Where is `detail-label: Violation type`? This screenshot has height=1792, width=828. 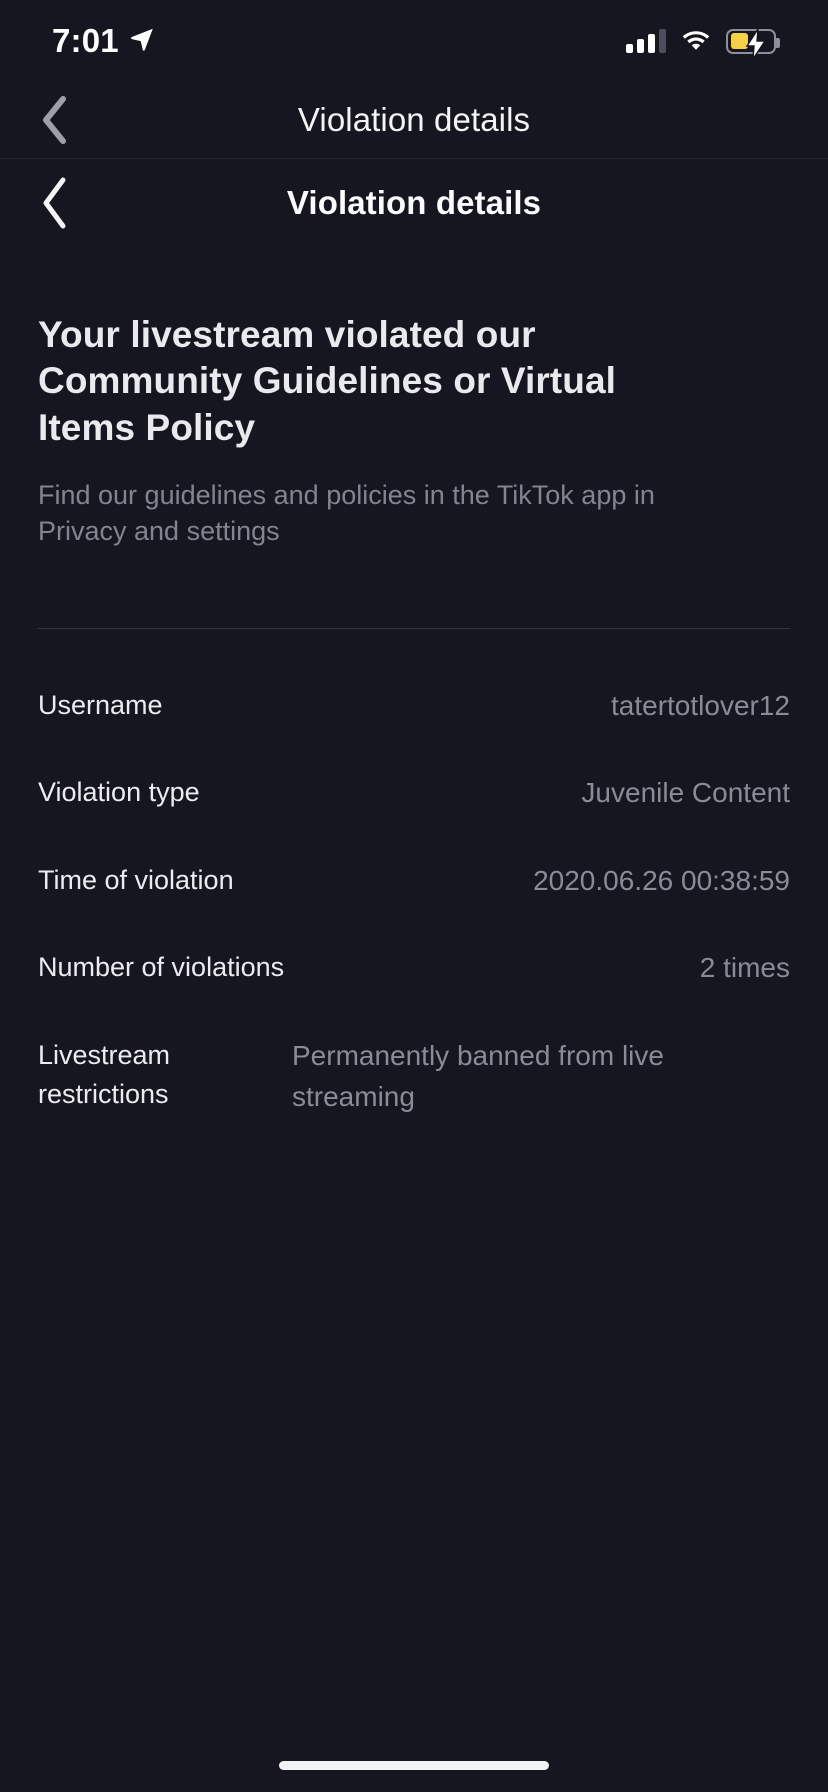 detail-label: Violation type is located at coordinates (119, 792).